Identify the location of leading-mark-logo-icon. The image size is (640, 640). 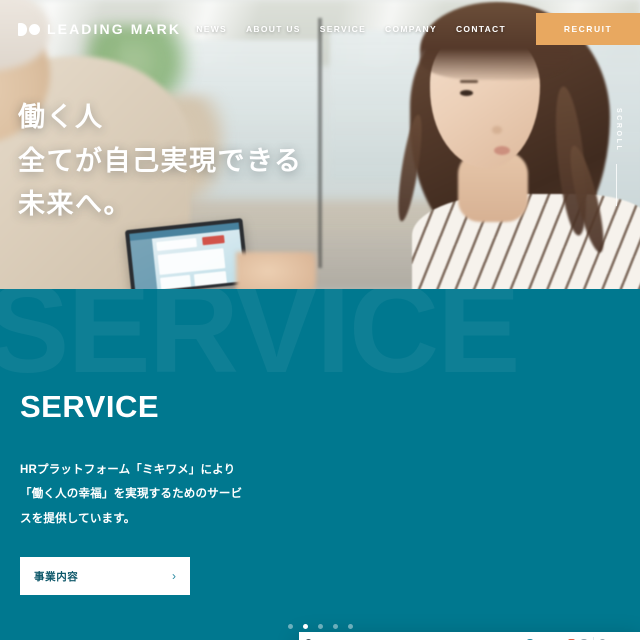
(29, 29).